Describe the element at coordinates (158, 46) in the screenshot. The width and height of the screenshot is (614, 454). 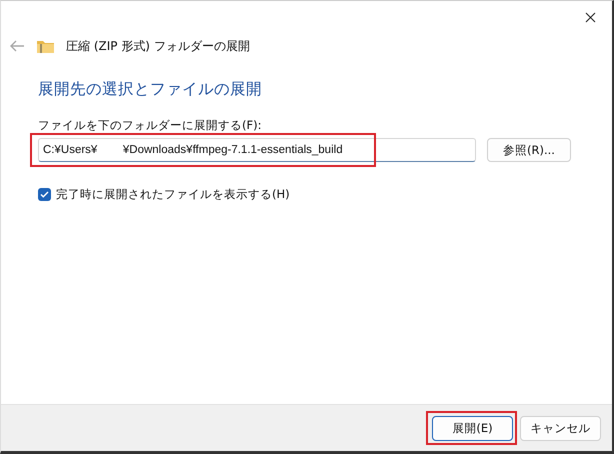
I see `window-title: 圧縮 (ZIP 形式) フォルダーの展開` at that location.